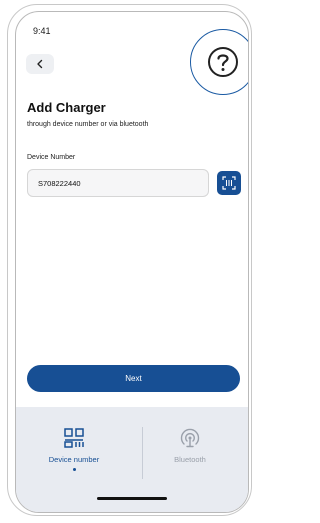  I want to click on device-number-value: S708222440, so click(59, 183).